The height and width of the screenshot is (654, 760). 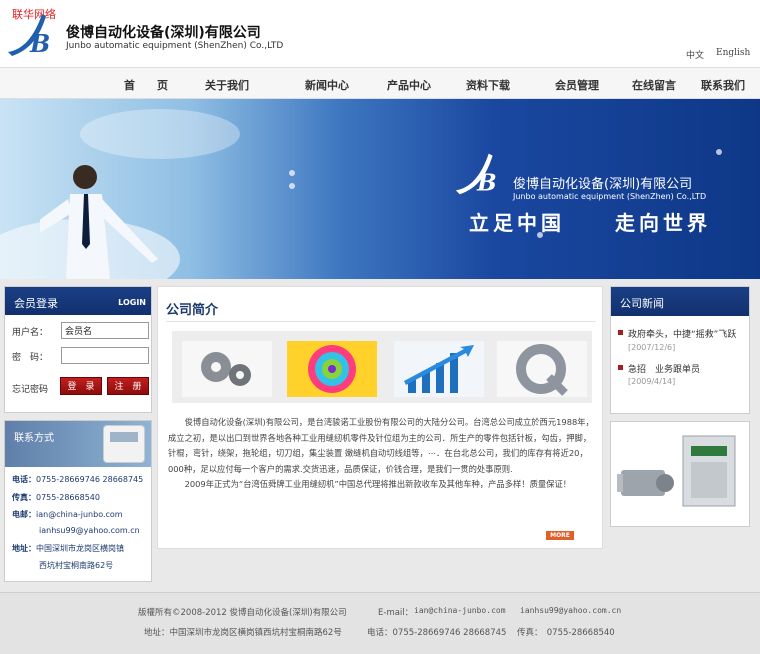 What do you see at coordinates (192, 310) in the screenshot?
I see `intro-title: 公司简介` at bounding box center [192, 310].